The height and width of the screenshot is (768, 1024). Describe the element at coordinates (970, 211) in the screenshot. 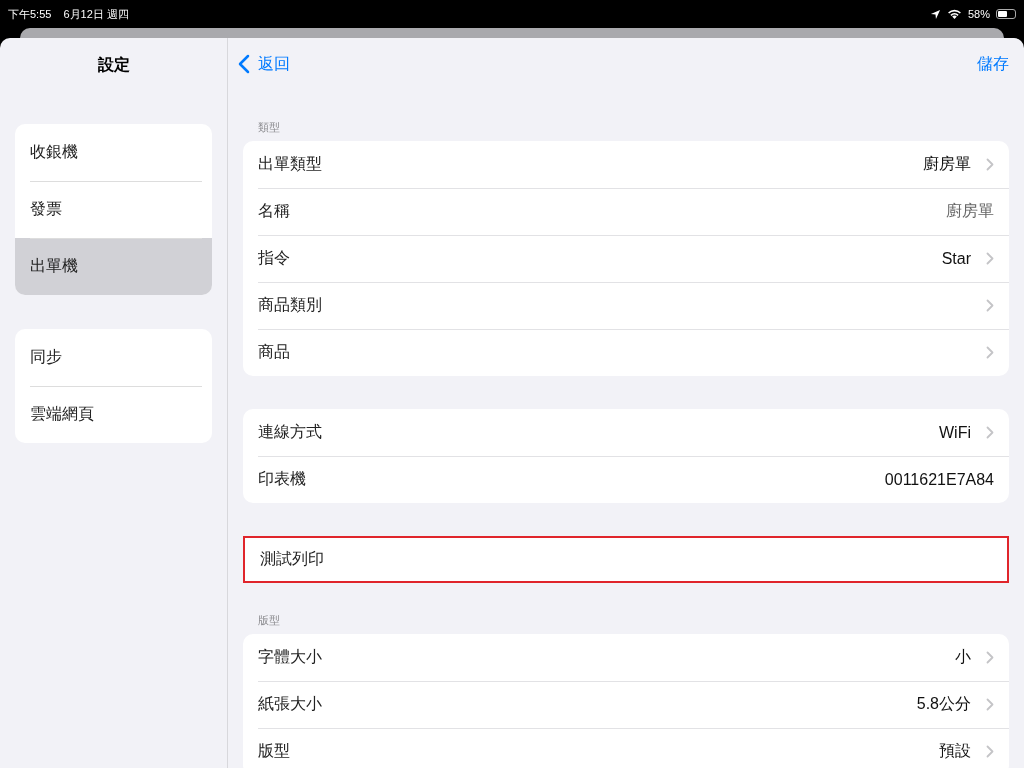

I see `text-field-value: 廚房單` at that location.